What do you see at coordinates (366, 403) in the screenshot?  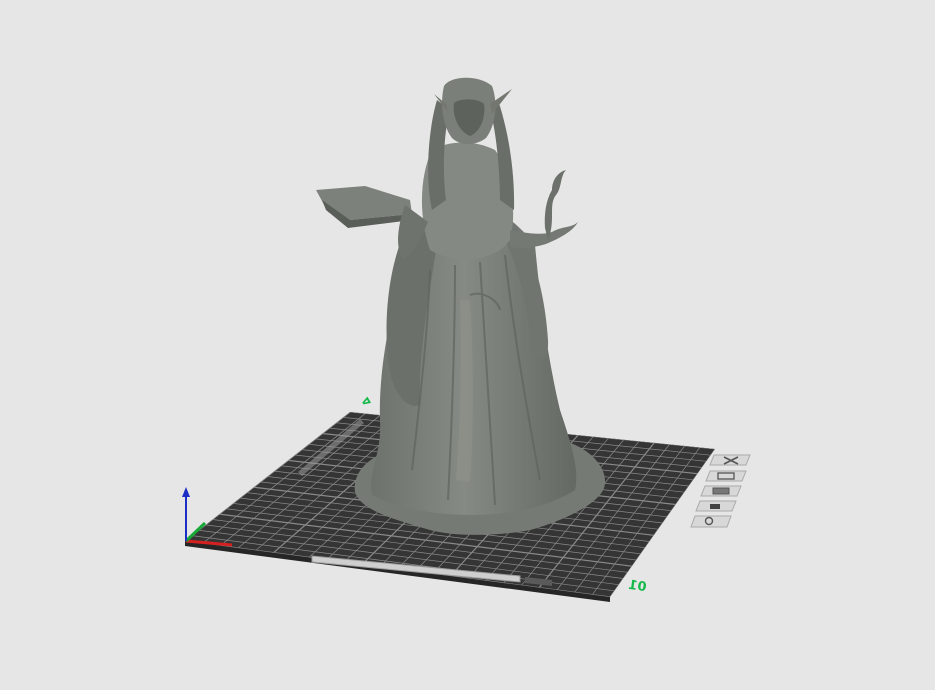 I see `plate-corner-mark: ᐊ` at bounding box center [366, 403].